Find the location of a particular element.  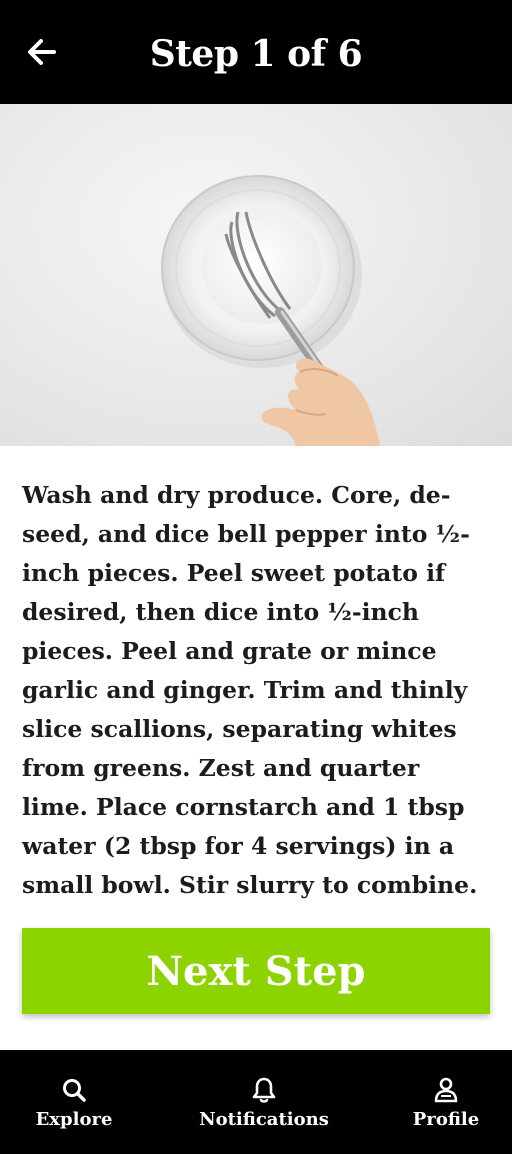

arrow-left-icon is located at coordinates (42, 52).